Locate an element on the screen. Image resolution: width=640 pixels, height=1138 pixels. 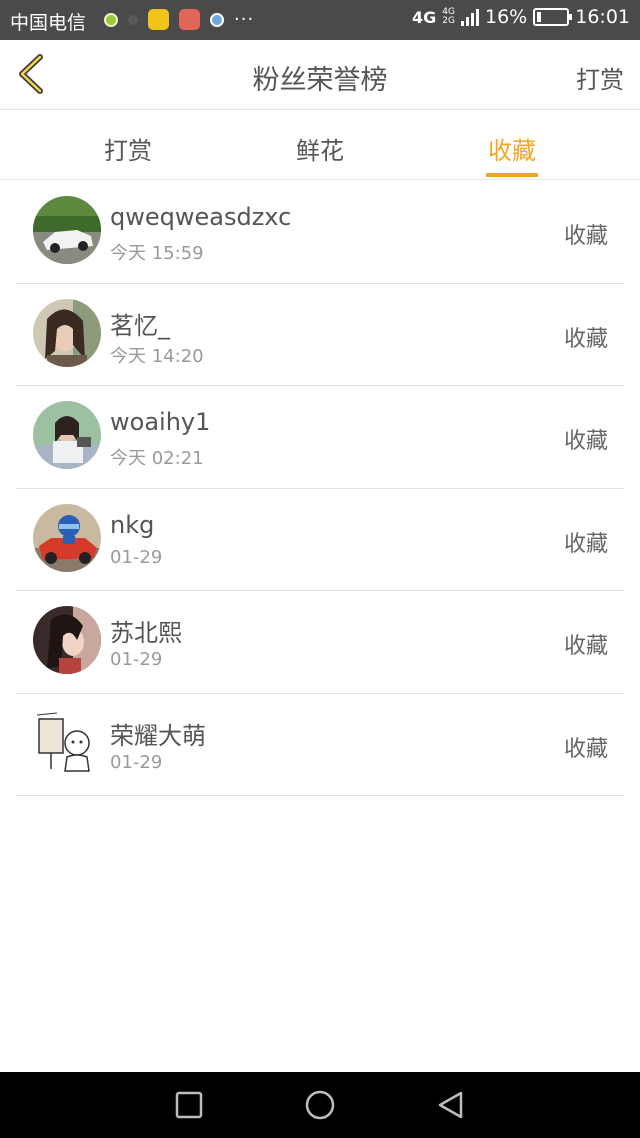
fan-name: qweqweasdzxc is located at coordinates (201, 217).